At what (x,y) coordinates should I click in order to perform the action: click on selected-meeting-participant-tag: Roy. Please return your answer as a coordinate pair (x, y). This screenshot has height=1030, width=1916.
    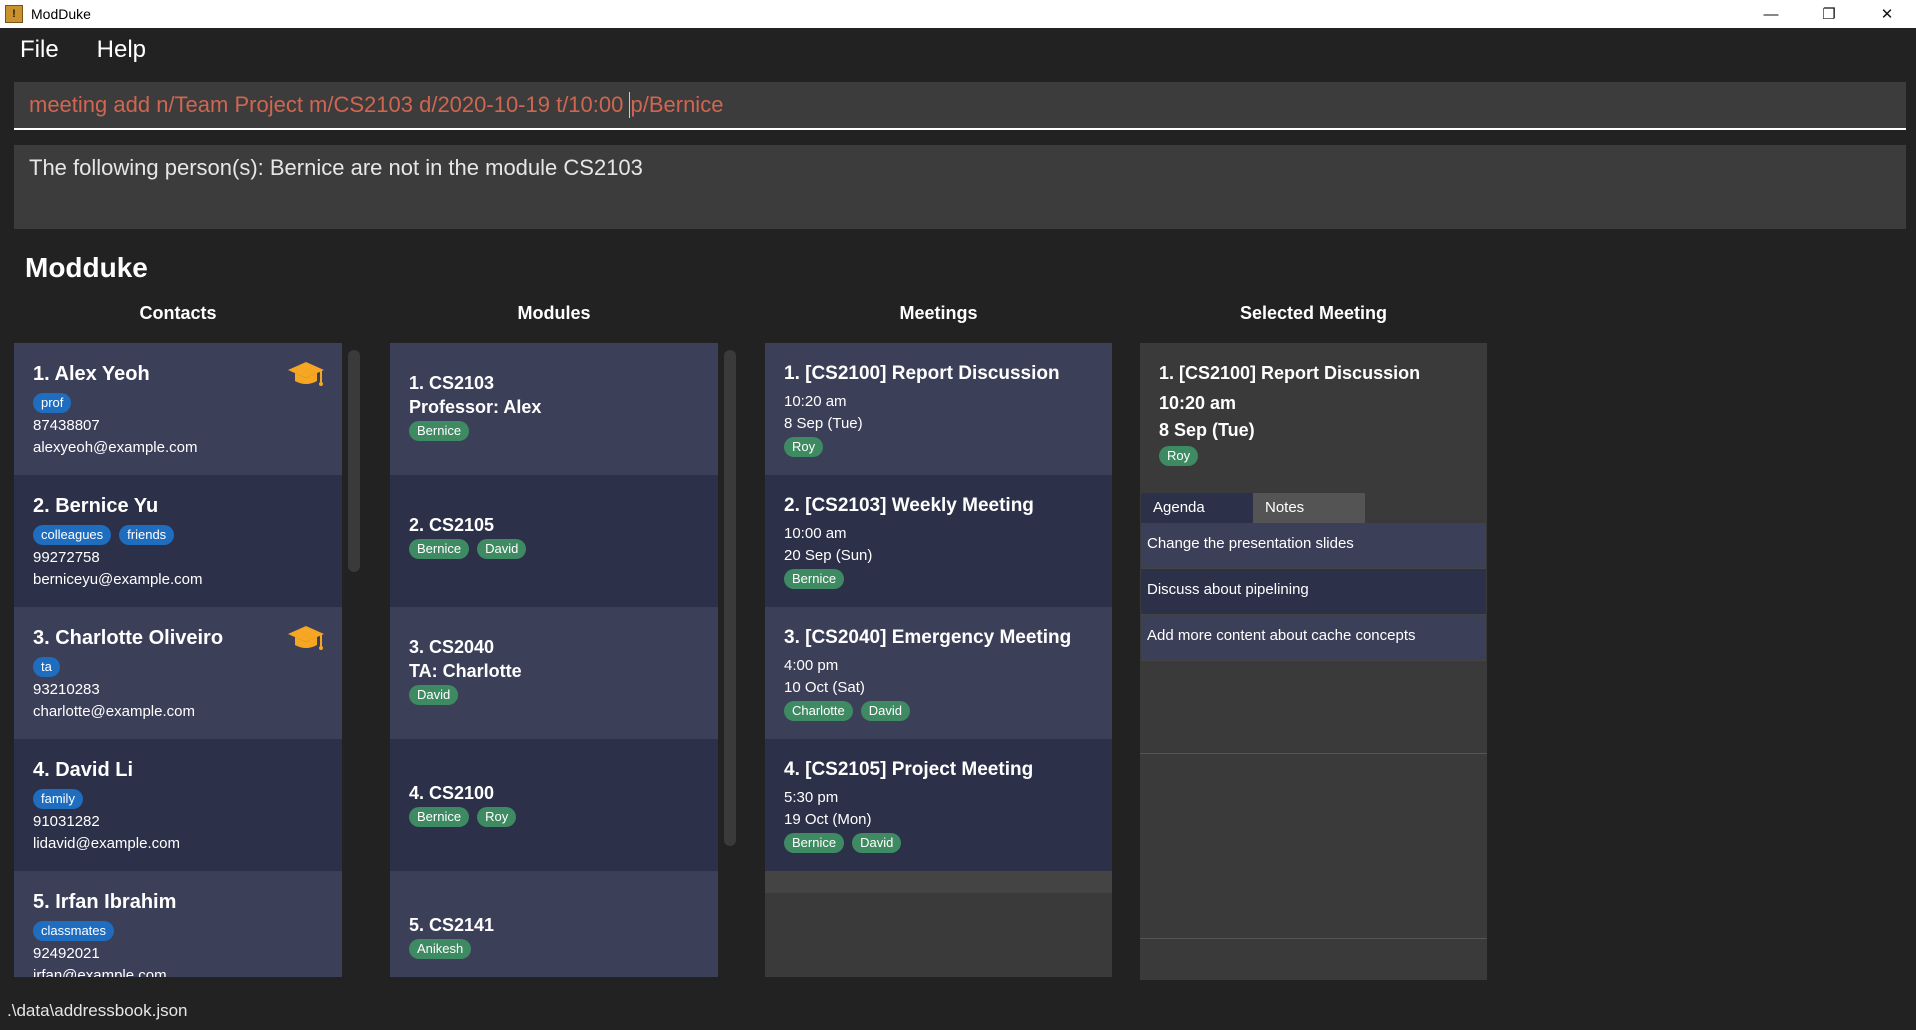
    Looking at the image, I should click on (1179, 456).